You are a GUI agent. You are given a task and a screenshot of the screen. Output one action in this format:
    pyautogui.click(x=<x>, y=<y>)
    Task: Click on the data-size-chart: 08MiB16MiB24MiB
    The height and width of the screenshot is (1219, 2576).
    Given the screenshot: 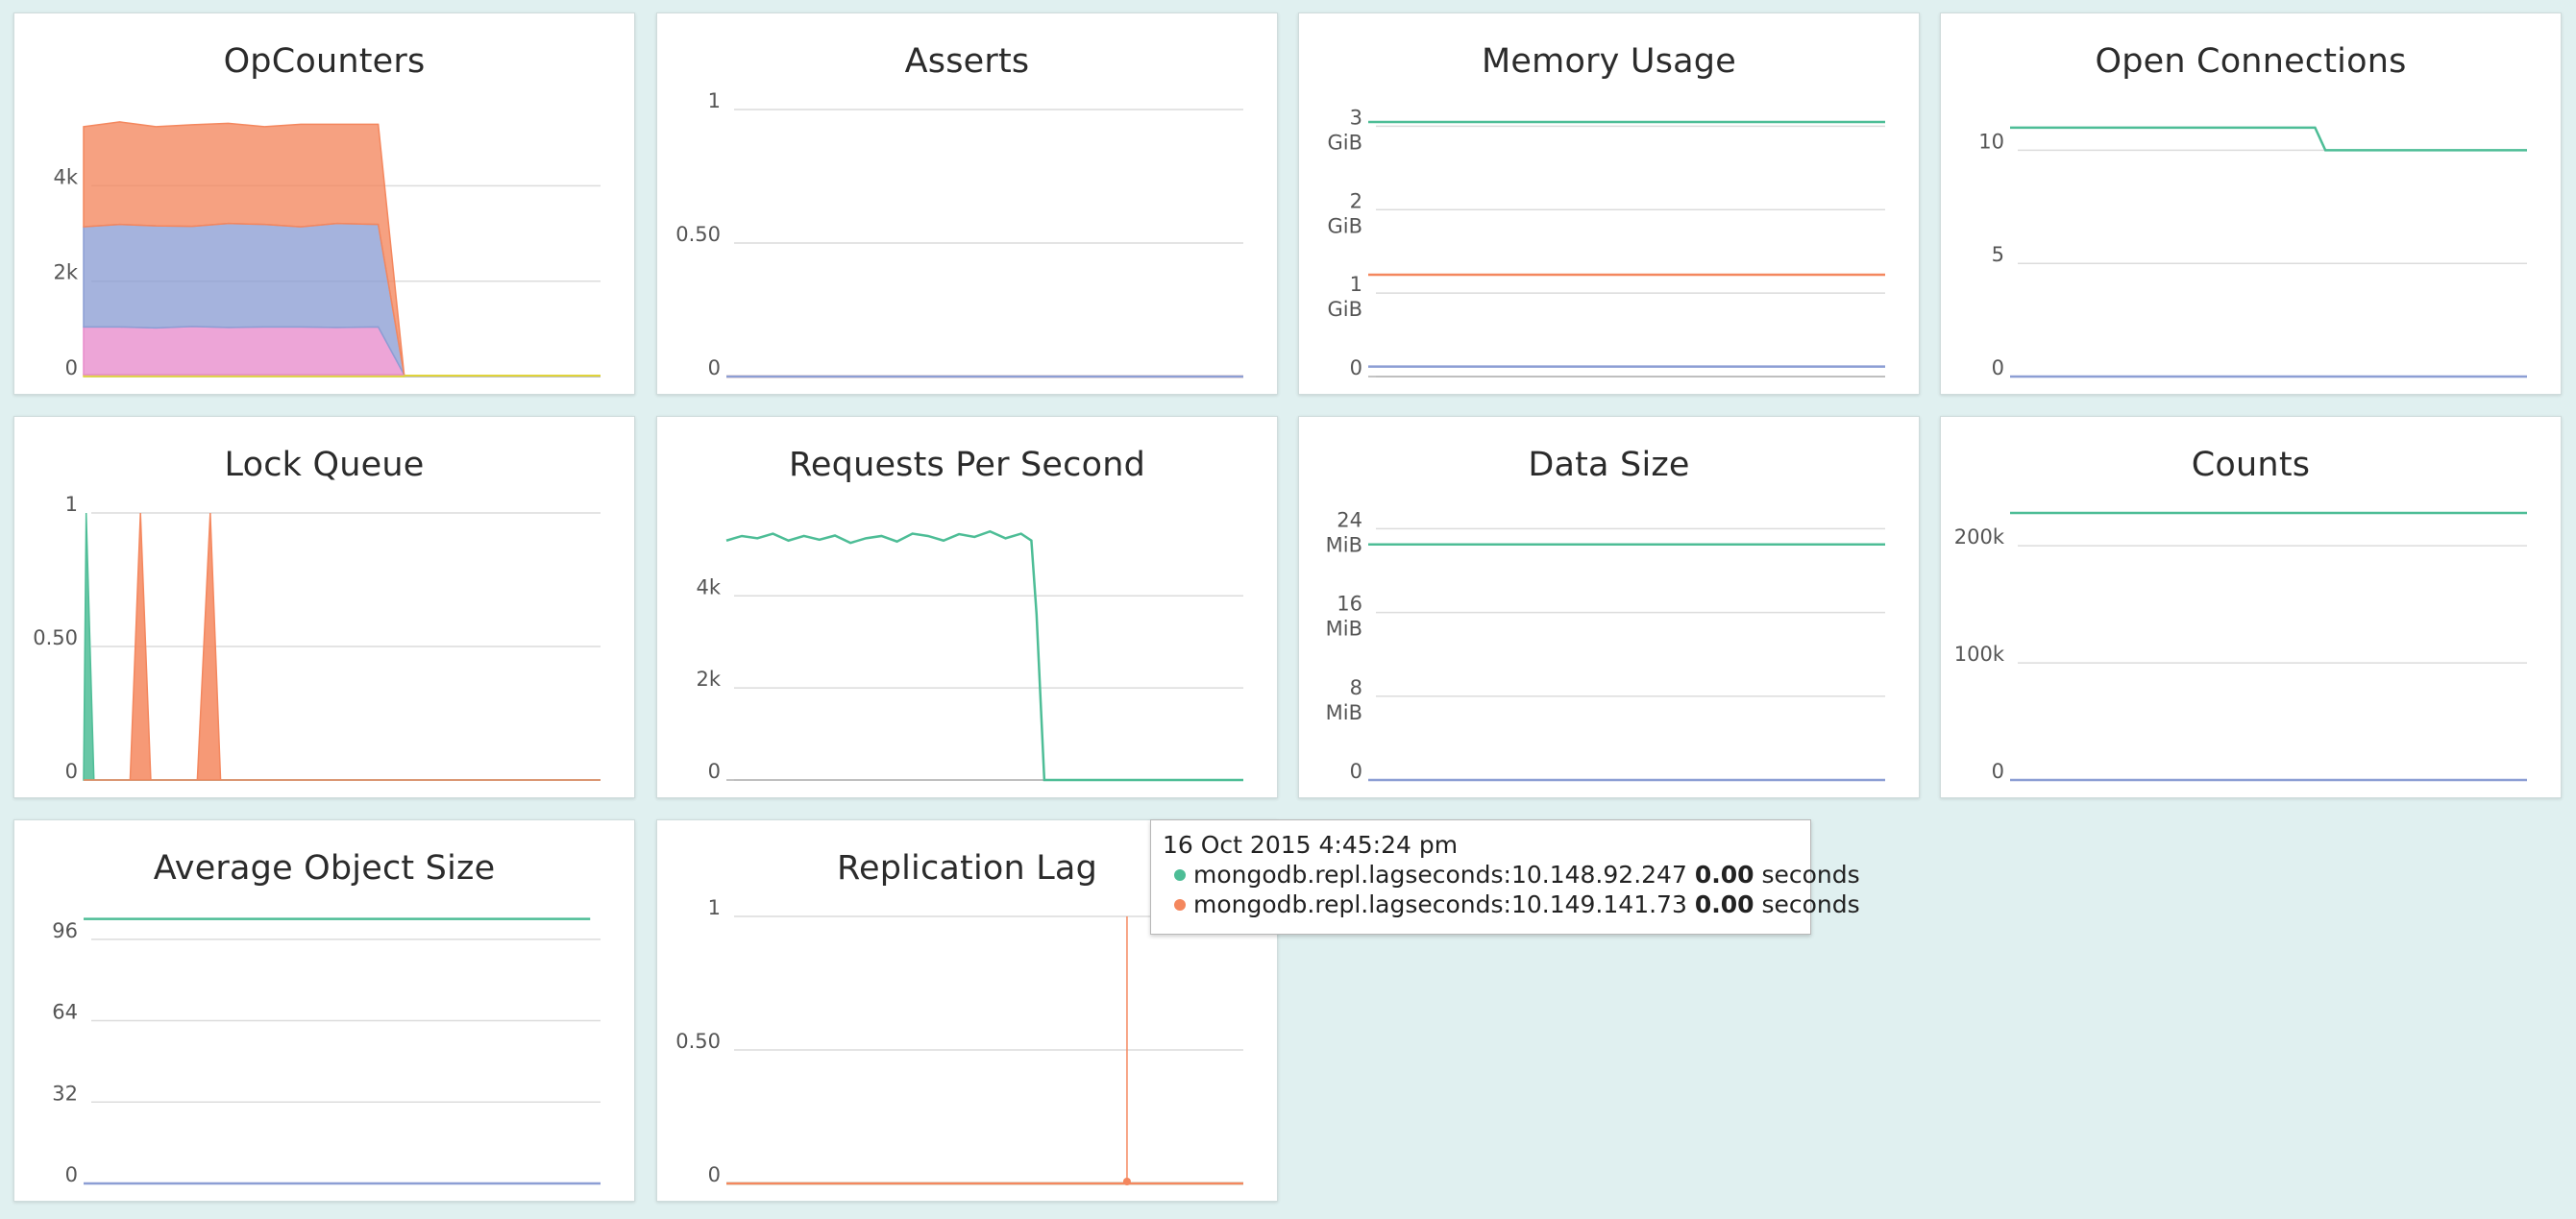 What is the action you would take?
    pyautogui.click(x=1610, y=608)
    